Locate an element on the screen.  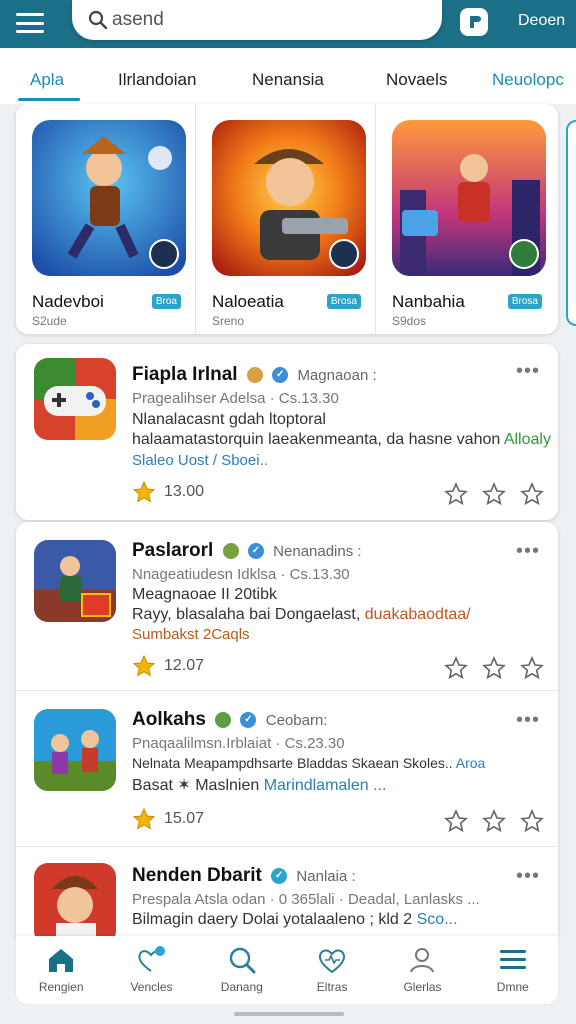
app-title-line: Nenden Dbarit ✓ Nanlaia : is located at coordinates (244, 876).